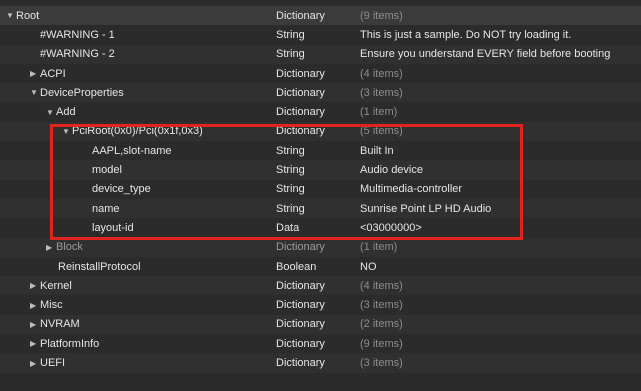 The height and width of the screenshot is (391, 641). I want to click on row-value: Sunrise Point LP HD Audio, so click(426, 208).